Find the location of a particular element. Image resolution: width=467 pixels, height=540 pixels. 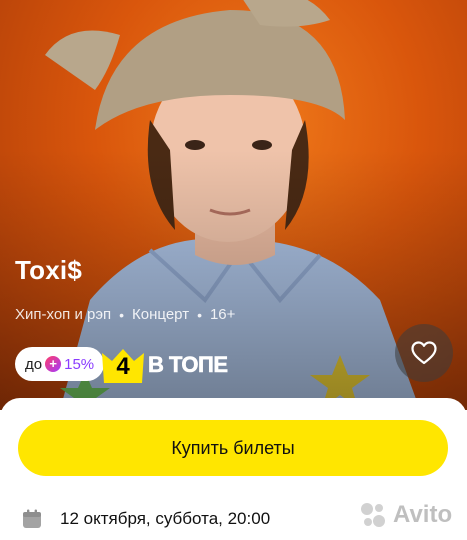

event-age-rating: 16+ is located at coordinates (222, 314).